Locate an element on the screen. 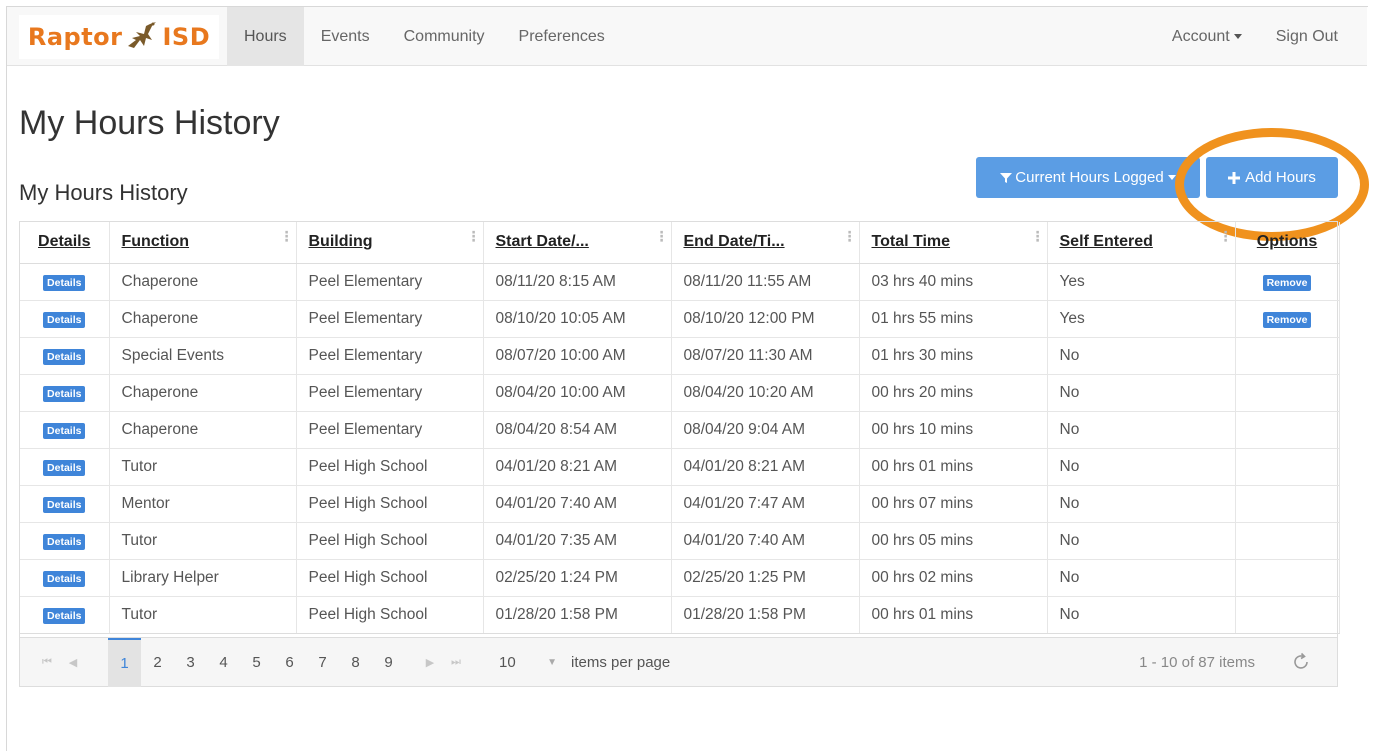 Image resolution: width=1373 pixels, height=755 pixels. page-number-3: 3 is located at coordinates (190, 662).